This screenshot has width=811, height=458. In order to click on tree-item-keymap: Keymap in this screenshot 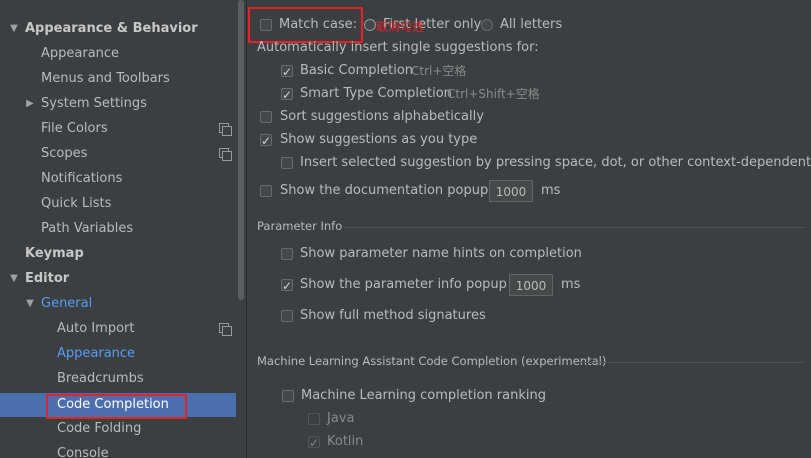, I will do `click(118, 254)`.